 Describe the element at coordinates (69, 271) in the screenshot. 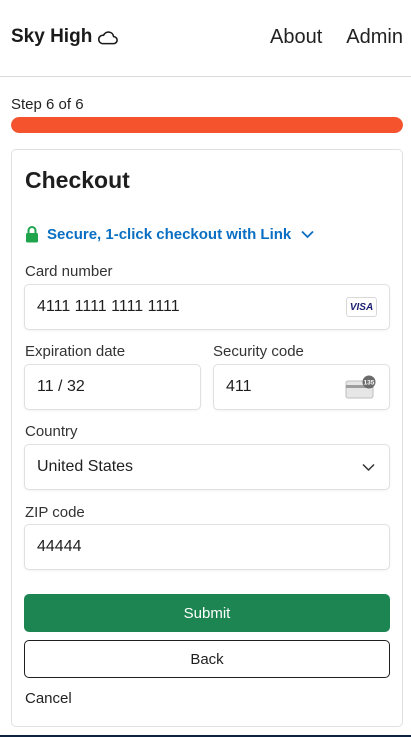

I see `card-number-label: Card number` at that location.